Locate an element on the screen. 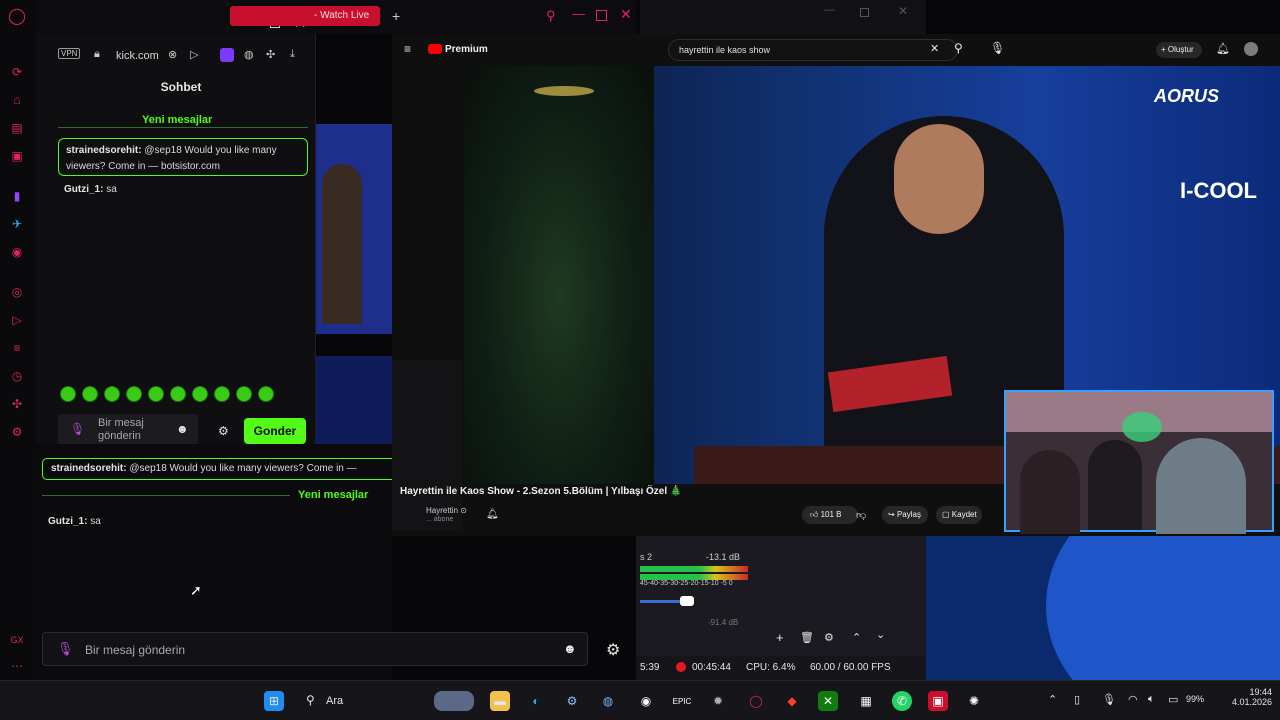 The height and width of the screenshot is (720, 1280). browser-tab: - Watch Live is located at coordinates (305, 16).